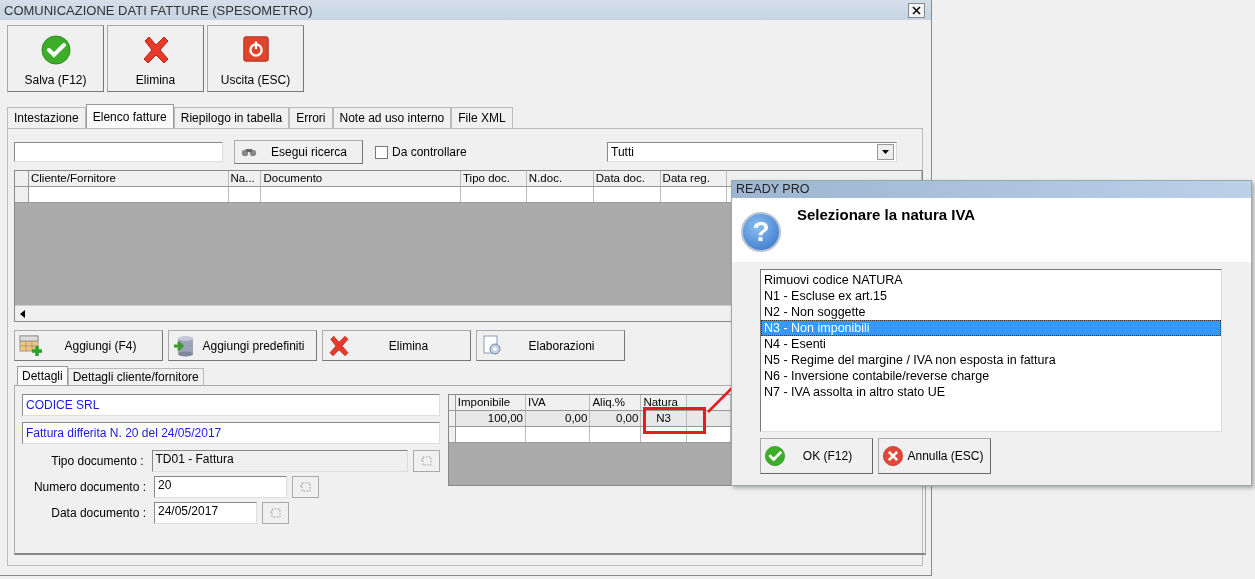 This screenshot has height=579, width=1255. What do you see at coordinates (991, 280) in the screenshot?
I see `list-item: Rimuovi codice NATURA` at bounding box center [991, 280].